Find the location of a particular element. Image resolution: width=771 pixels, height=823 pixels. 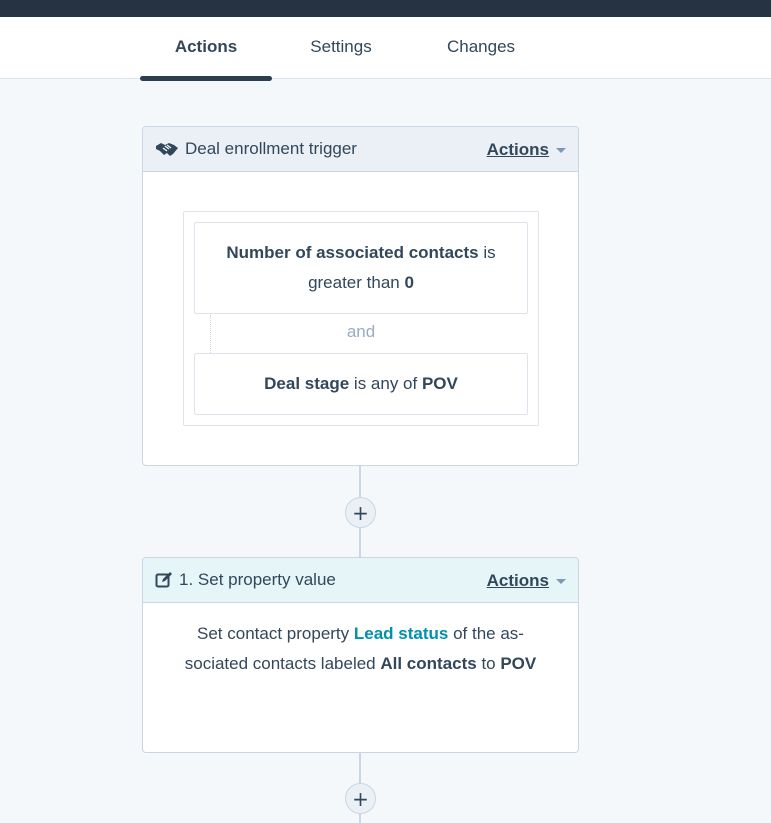

filter-condition: Deal stage is any of POV is located at coordinates (361, 384).